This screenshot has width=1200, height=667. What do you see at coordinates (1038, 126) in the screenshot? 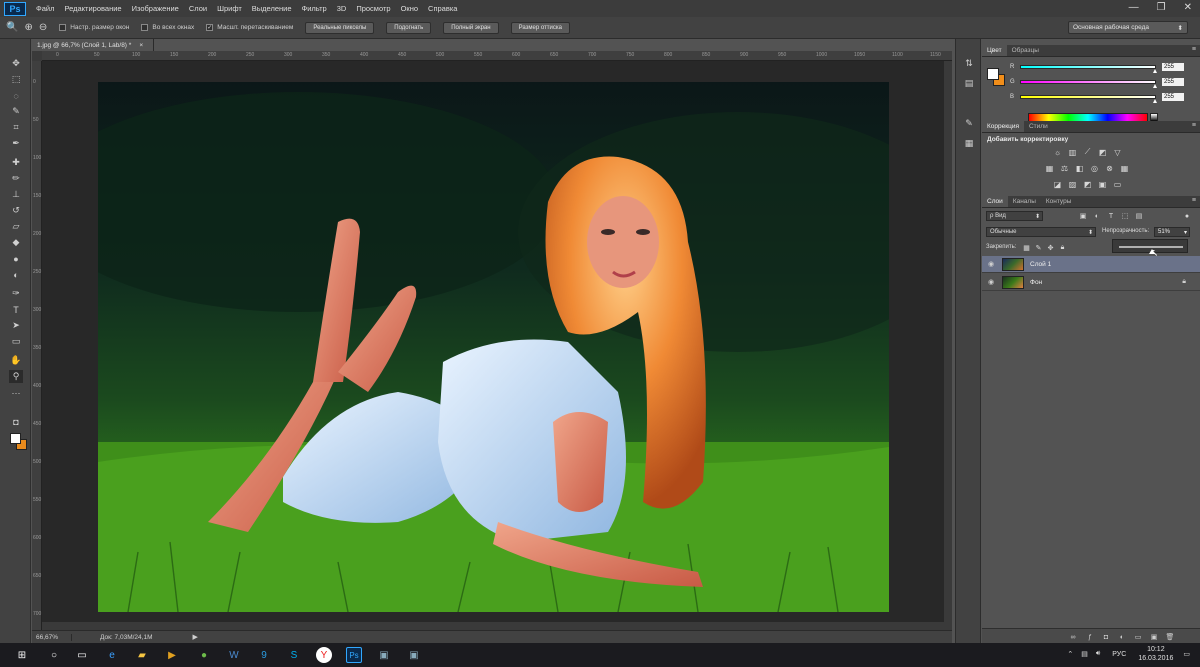
I see `tab-styles: Стили` at bounding box center [1038, 126].